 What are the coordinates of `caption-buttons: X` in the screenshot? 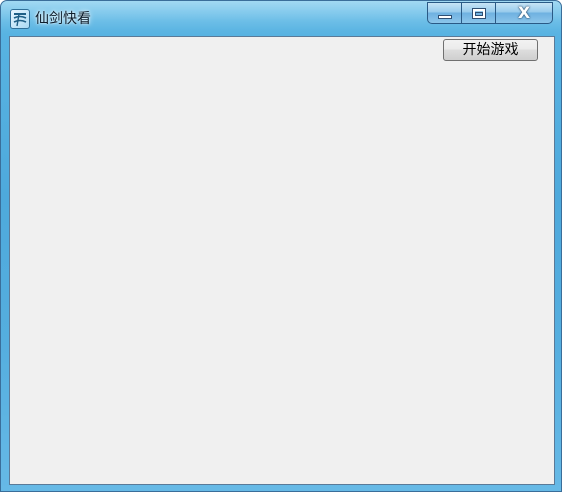 It's located at (490, 13).